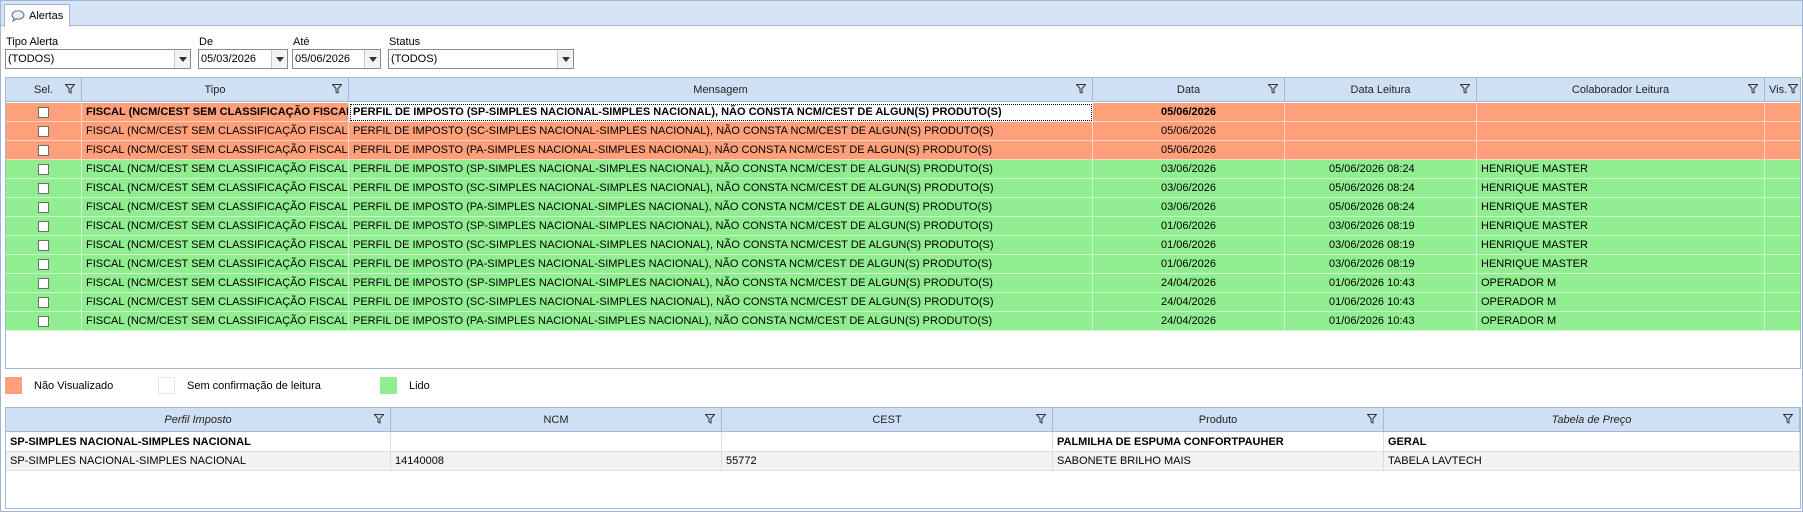 The width and height of the screenshot is (1803, 512). What do you see at coordinates (1381, 90) in the screenshot?
I see `column-header-data-leitura: Data Leitura` at bounding box center [1381, 90].